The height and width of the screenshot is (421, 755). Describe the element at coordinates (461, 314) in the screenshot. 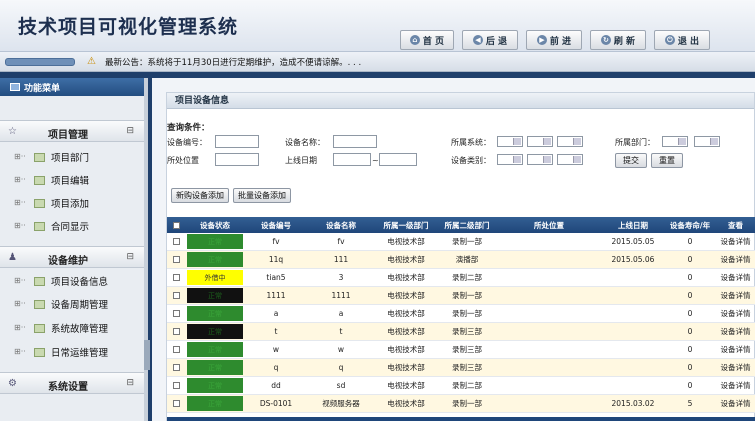

I see `table-row: 正常 a a 电视技术部 录制一部 0 设备详情` at that location.